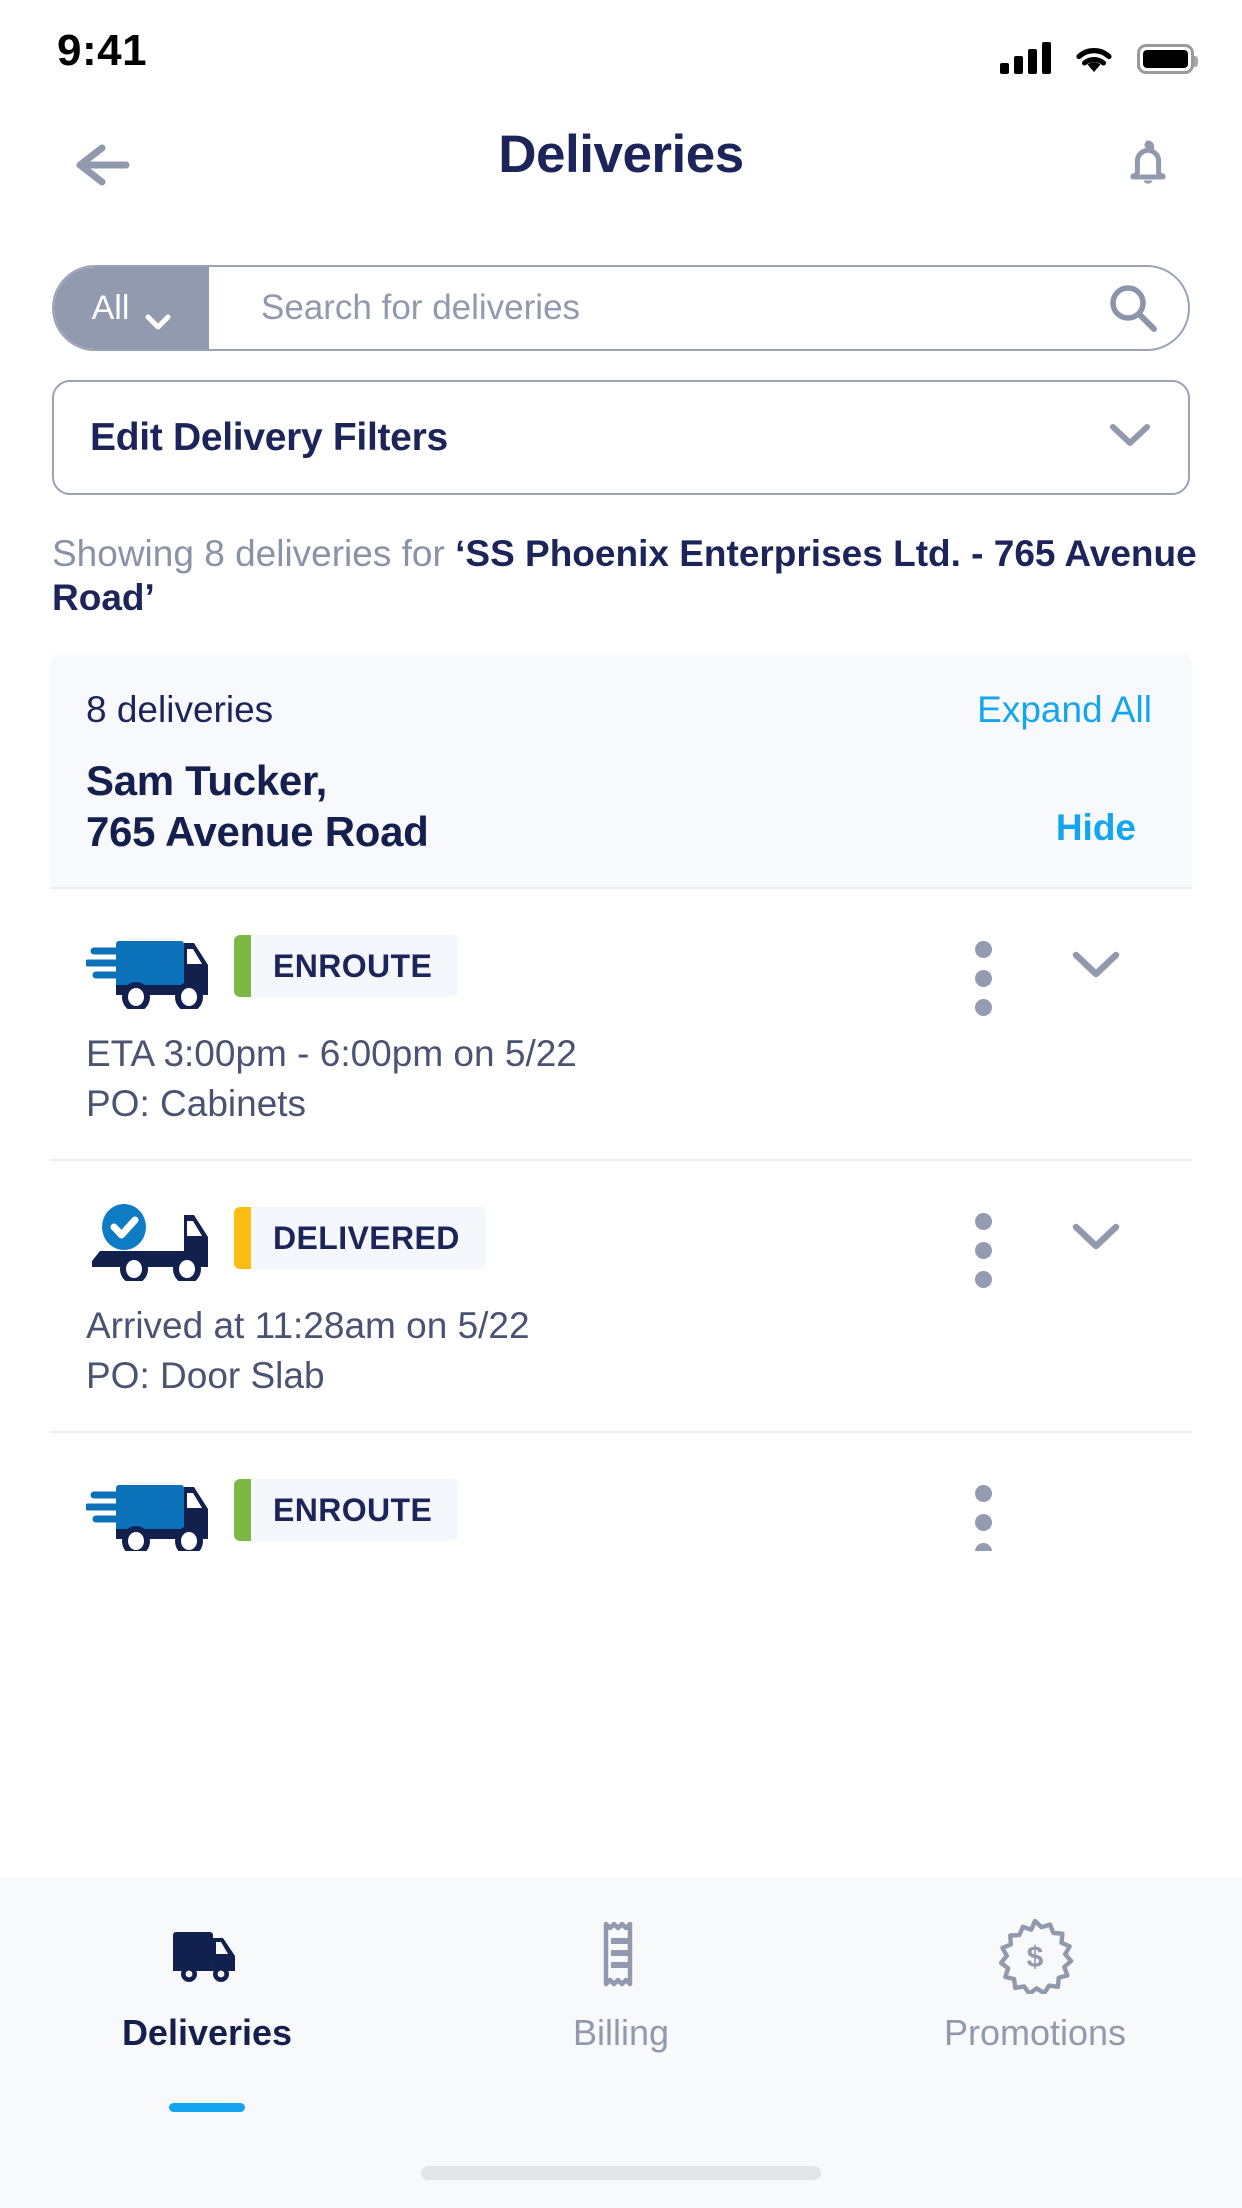 Image resolution: width=1242 pixels, height=2208 pixels. Describe the element at coordinates (207, 1955) in the screenshot. I see `truck-icon` at that location.